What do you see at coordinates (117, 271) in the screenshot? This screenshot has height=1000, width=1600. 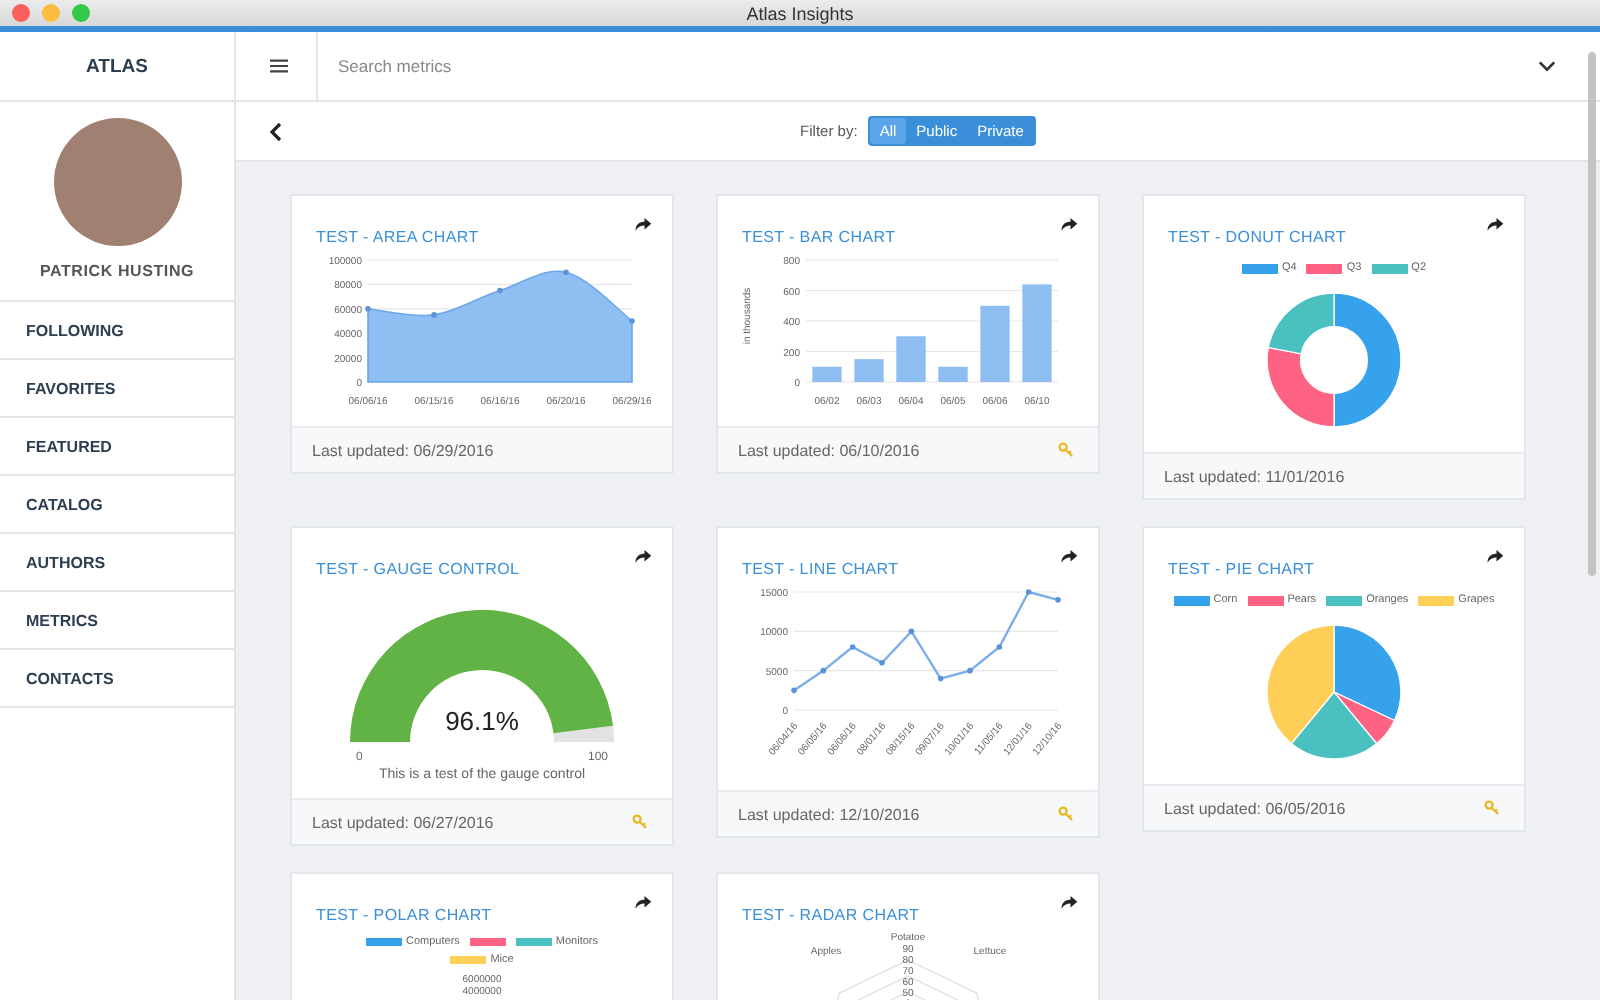 I see `user-name: PATRICK HUSTING` at bounding box center [117, 271].